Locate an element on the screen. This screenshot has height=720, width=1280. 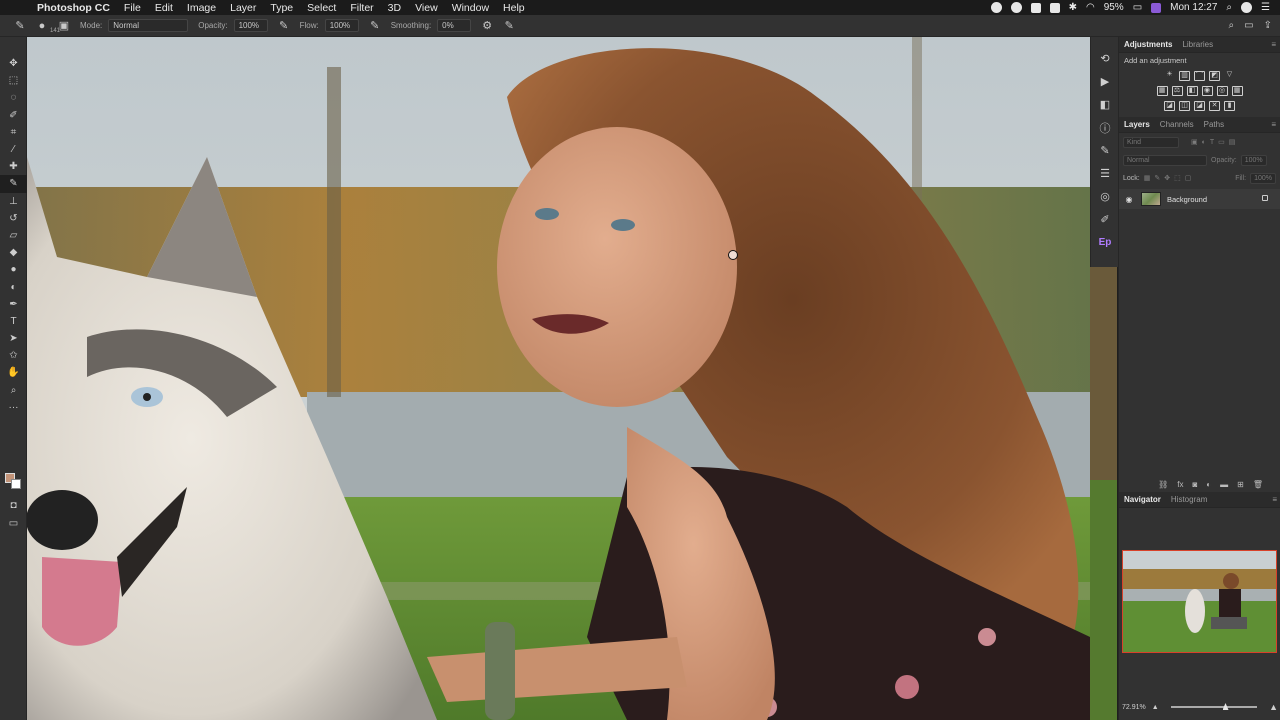
healing-brush-tool-icon: ✚ is located at coordinates (13, 166).